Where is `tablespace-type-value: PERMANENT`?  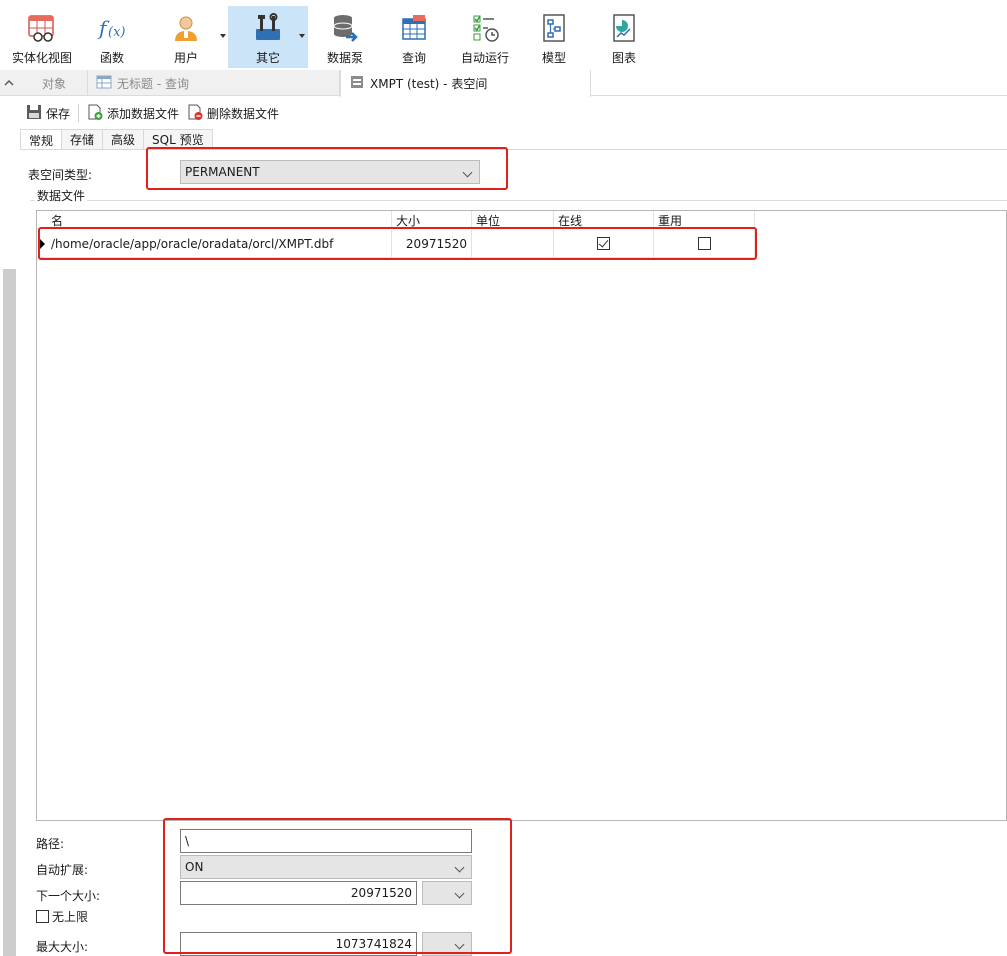
tablespace-type-value: PERMANENT is located at coordinates (222, 172).